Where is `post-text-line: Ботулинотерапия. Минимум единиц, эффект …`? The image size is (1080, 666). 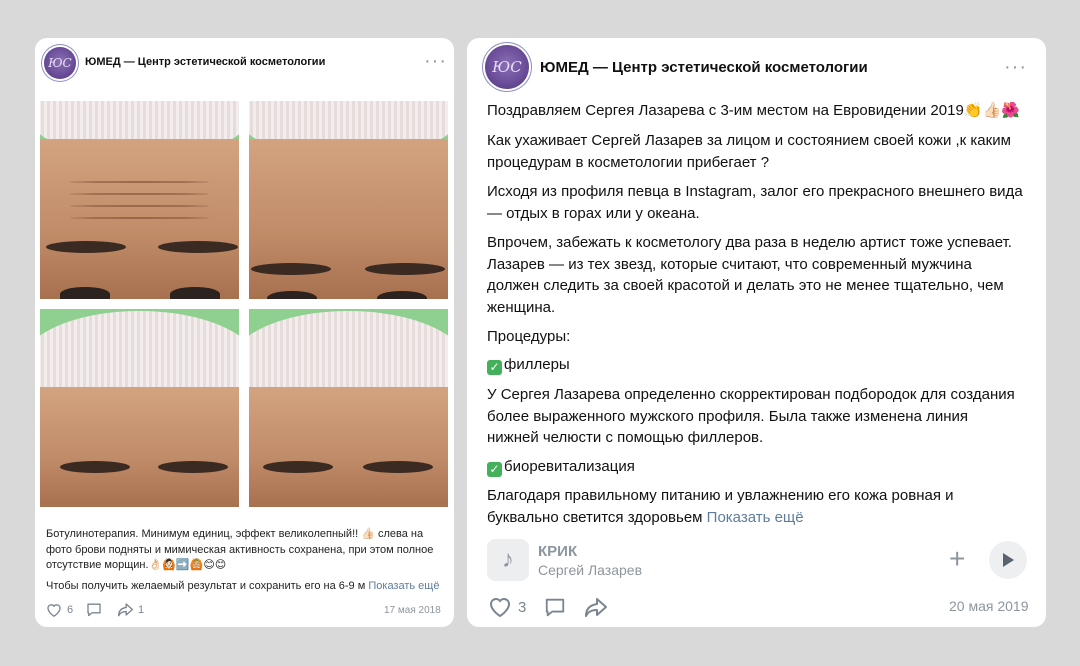
post-text-line: Ботулинотерапия. Минимум единиц, эффект … is located at coordinates (235, 534).